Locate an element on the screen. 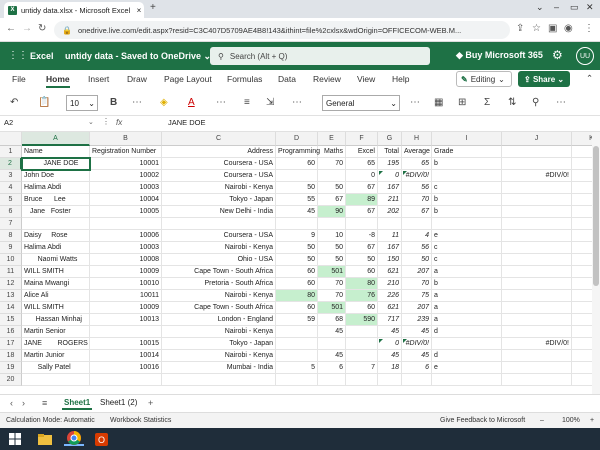 This screenshot has height=450, width=600. table-cell: 10013 is located at coordinates (126, 320).